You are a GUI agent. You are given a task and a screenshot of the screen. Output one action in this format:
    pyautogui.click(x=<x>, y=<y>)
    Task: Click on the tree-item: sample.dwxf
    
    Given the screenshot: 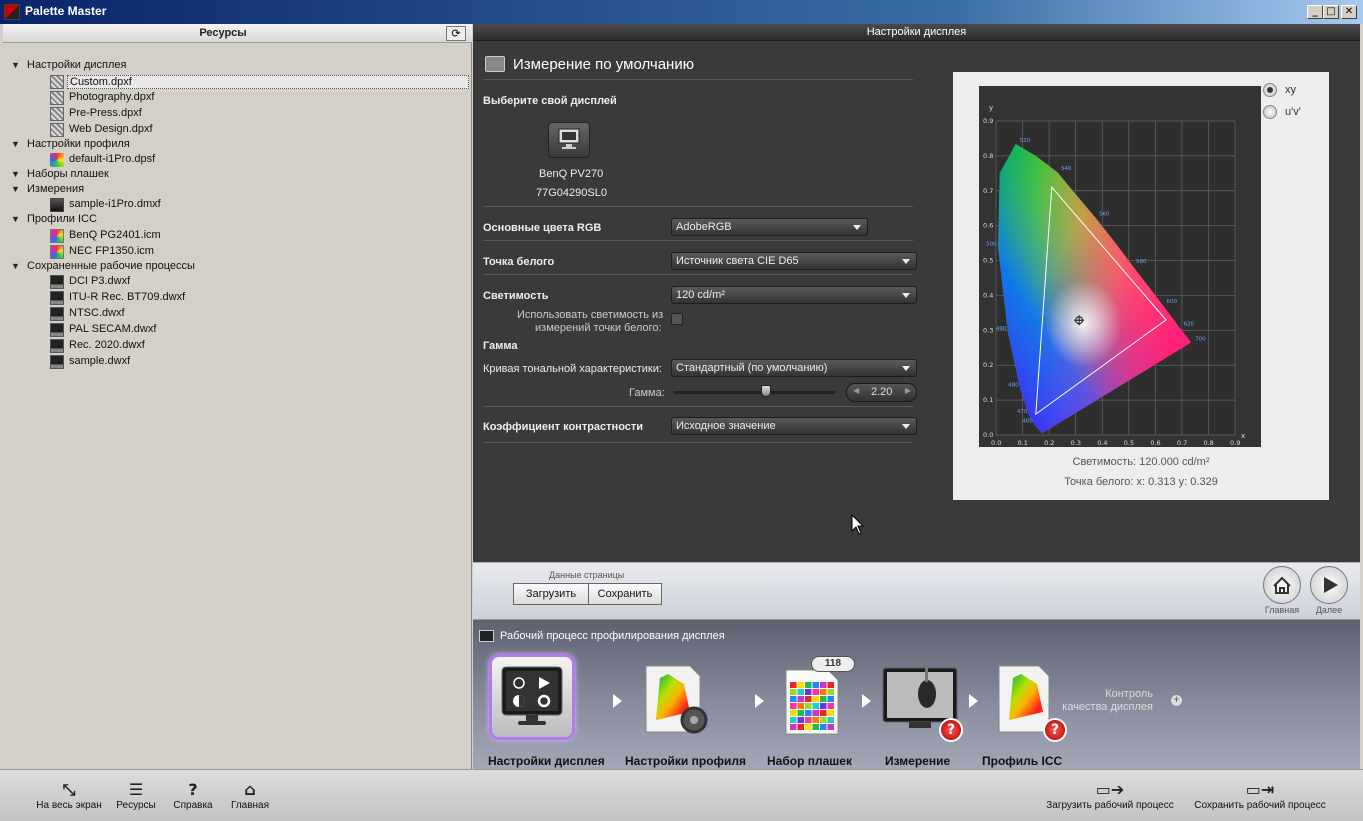 What is the action you would take?
    pyautogui.click(x=99, y=361)
    